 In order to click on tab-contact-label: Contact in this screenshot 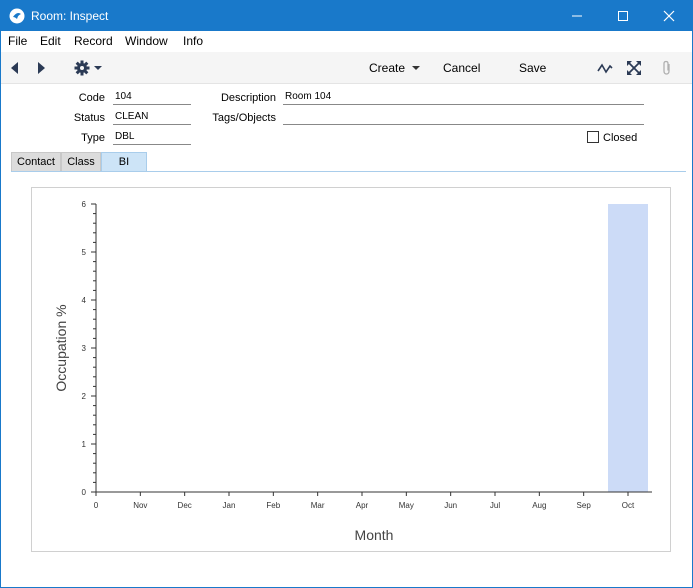, I will do `click(36, 162)`.